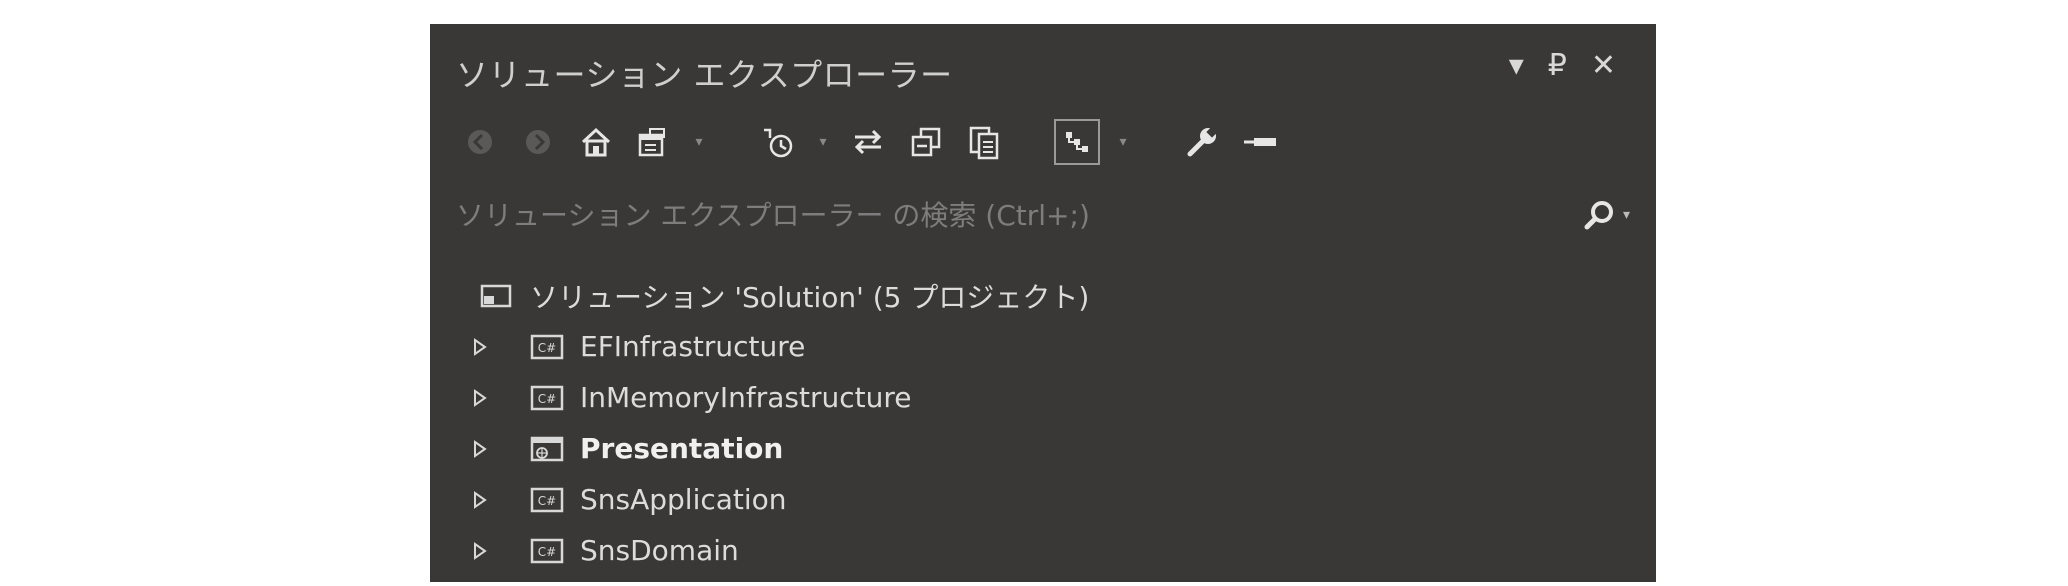 This screenshot has width=2068, height=586. What do you see at coordinates (659, 550) in the screenshot?
I see `tree-item-label: SnsDomain` at bounding box center [659, 550].